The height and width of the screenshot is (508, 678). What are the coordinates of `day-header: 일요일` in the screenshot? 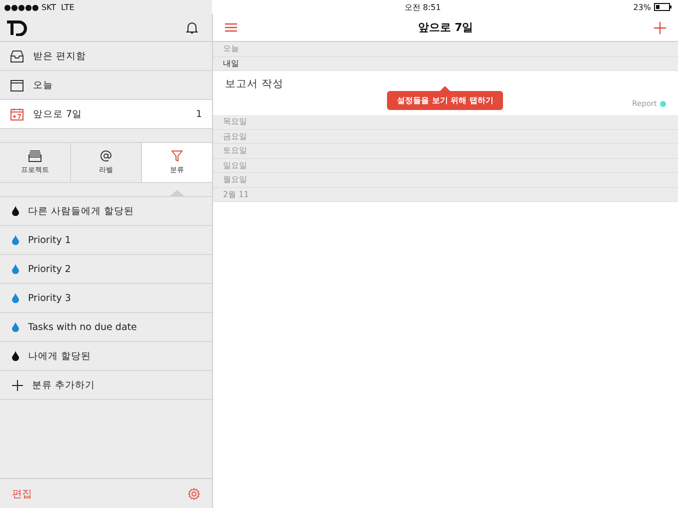 It's located at (445, 165).